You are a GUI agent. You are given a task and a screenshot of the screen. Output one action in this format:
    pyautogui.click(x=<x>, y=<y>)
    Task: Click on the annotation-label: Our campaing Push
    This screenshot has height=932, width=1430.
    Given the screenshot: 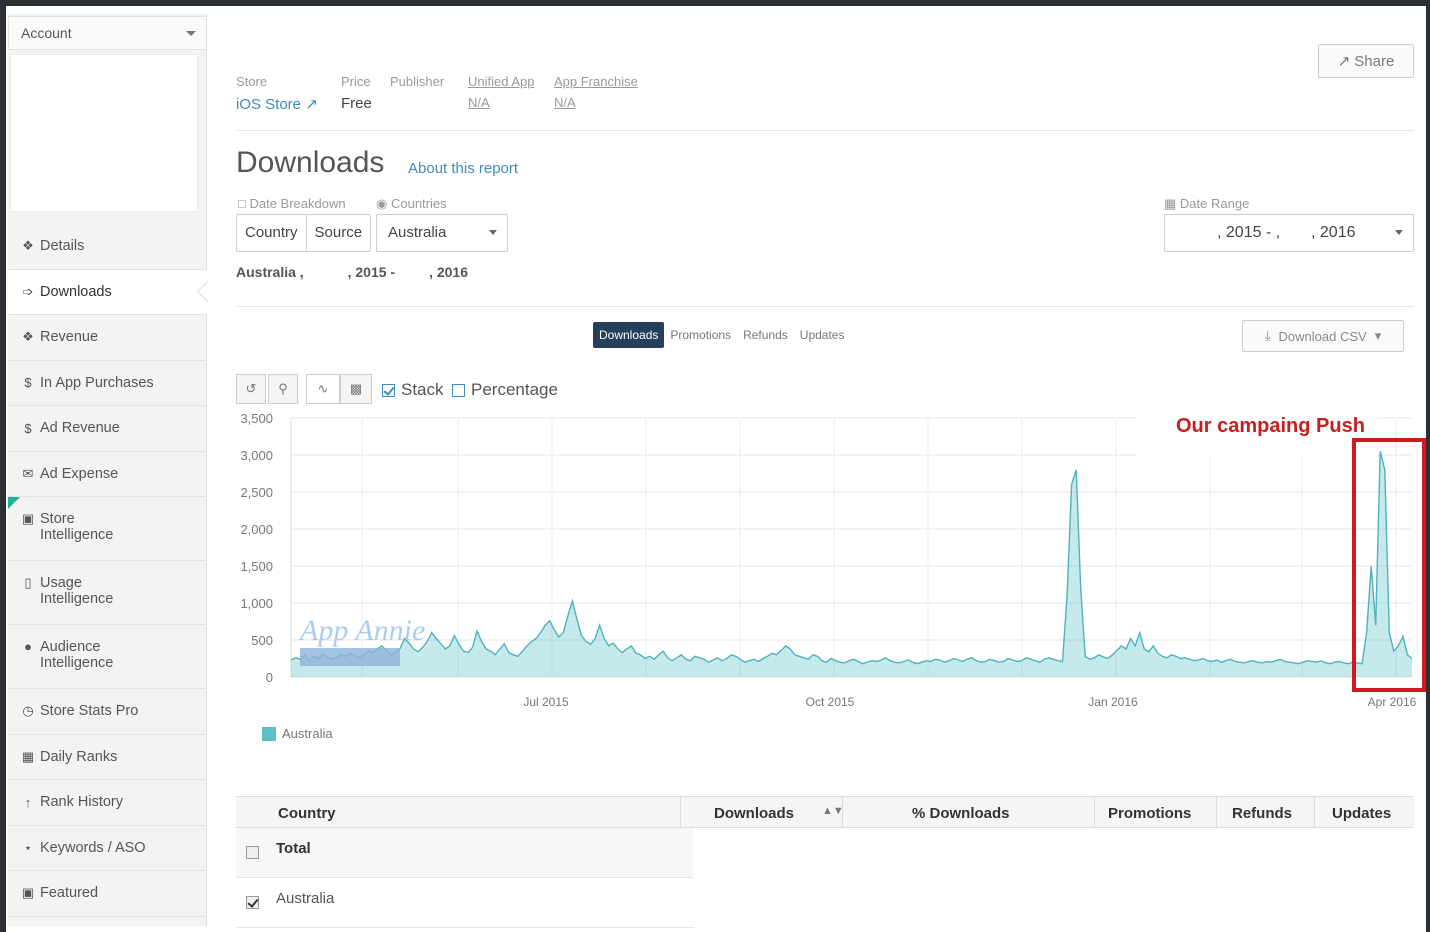 What is the action you would take?
    pyautogui.click(x=1270, y=426)
    